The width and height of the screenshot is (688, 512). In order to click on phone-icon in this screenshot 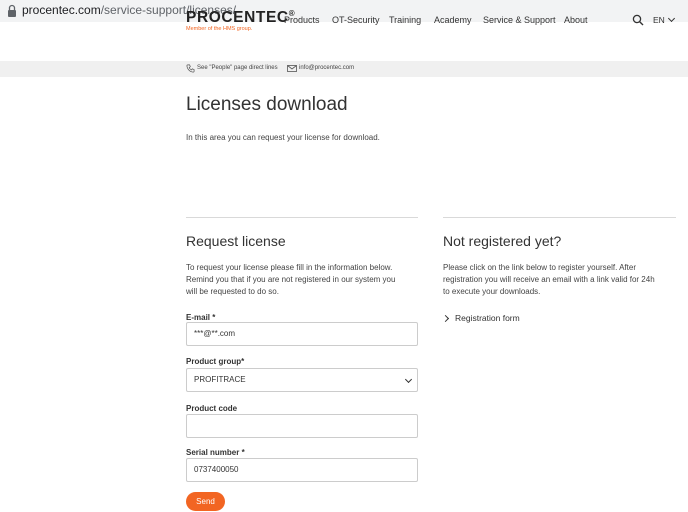, I will do `click(190, 68)`.